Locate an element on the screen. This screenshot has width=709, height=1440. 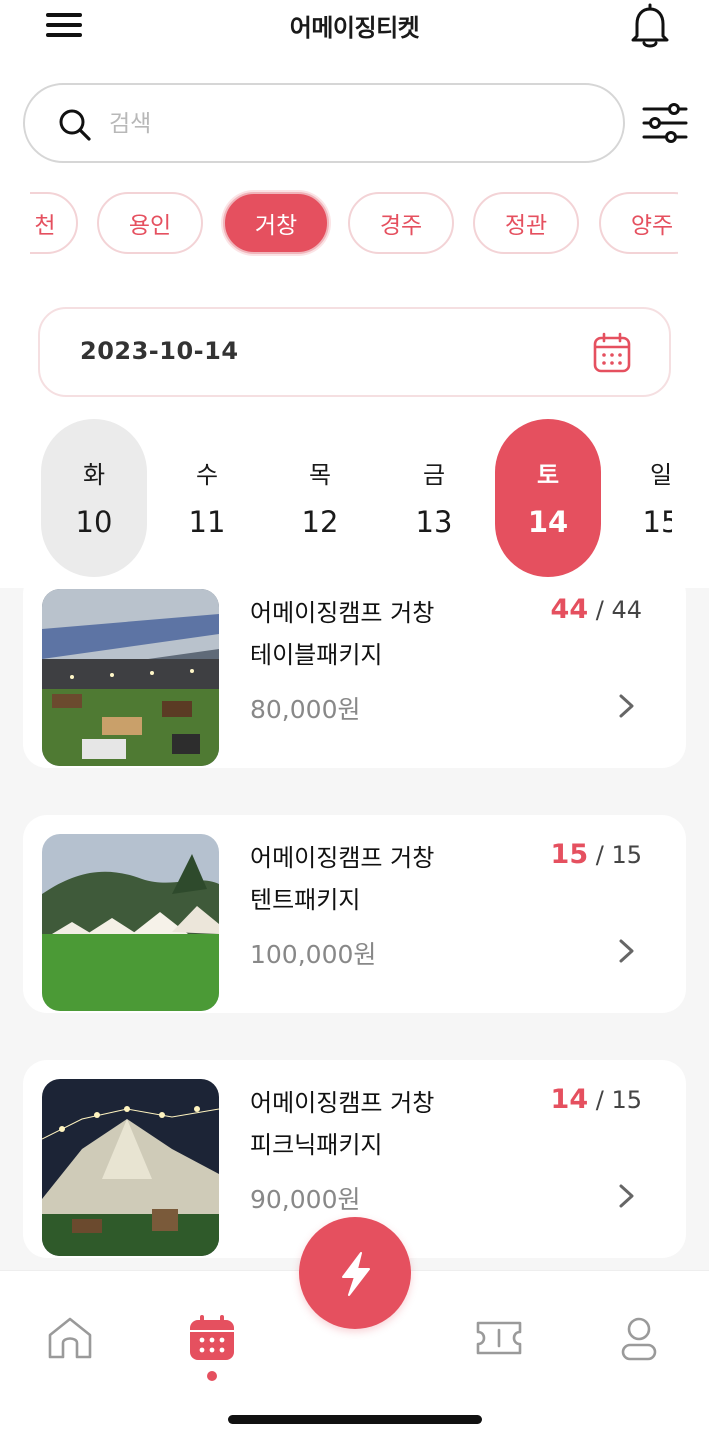
filter-sliders-icon is located at coordinates (665, 123).